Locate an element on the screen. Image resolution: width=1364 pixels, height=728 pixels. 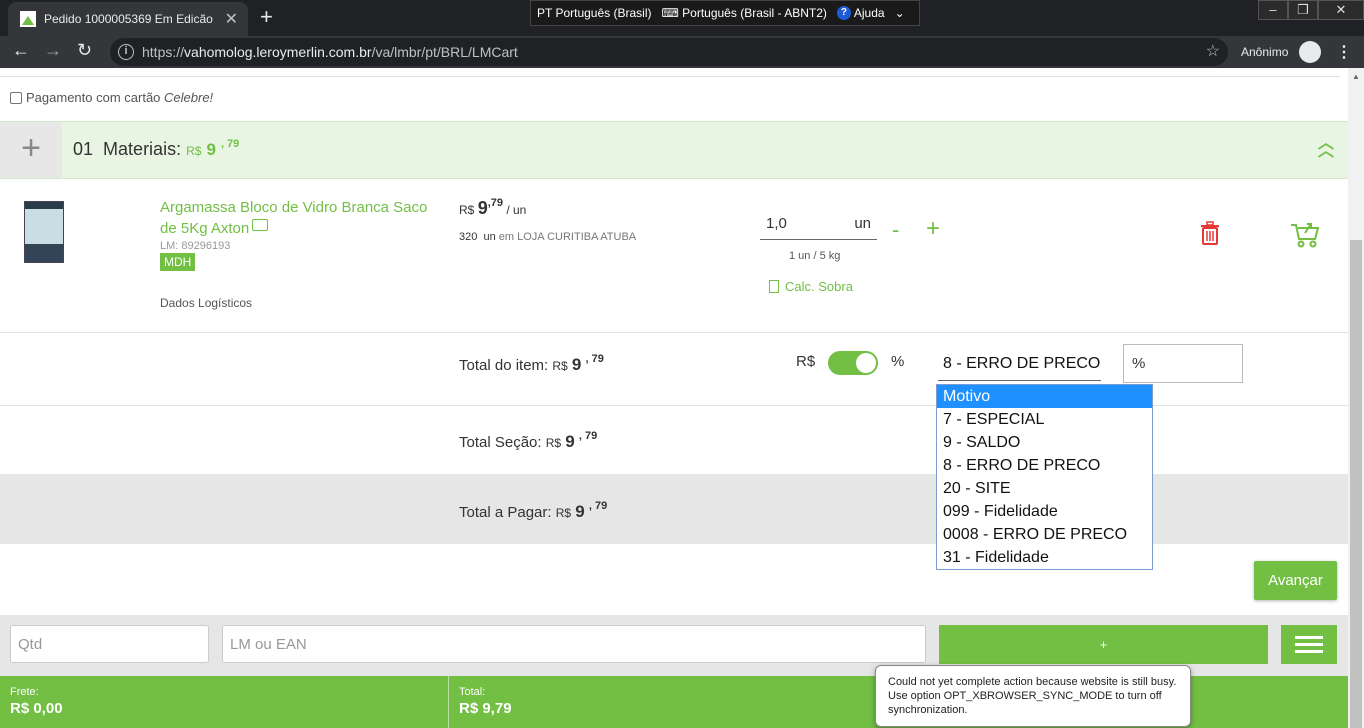
product-lm: LM: 89296193 is located at coordinates (195, 246).